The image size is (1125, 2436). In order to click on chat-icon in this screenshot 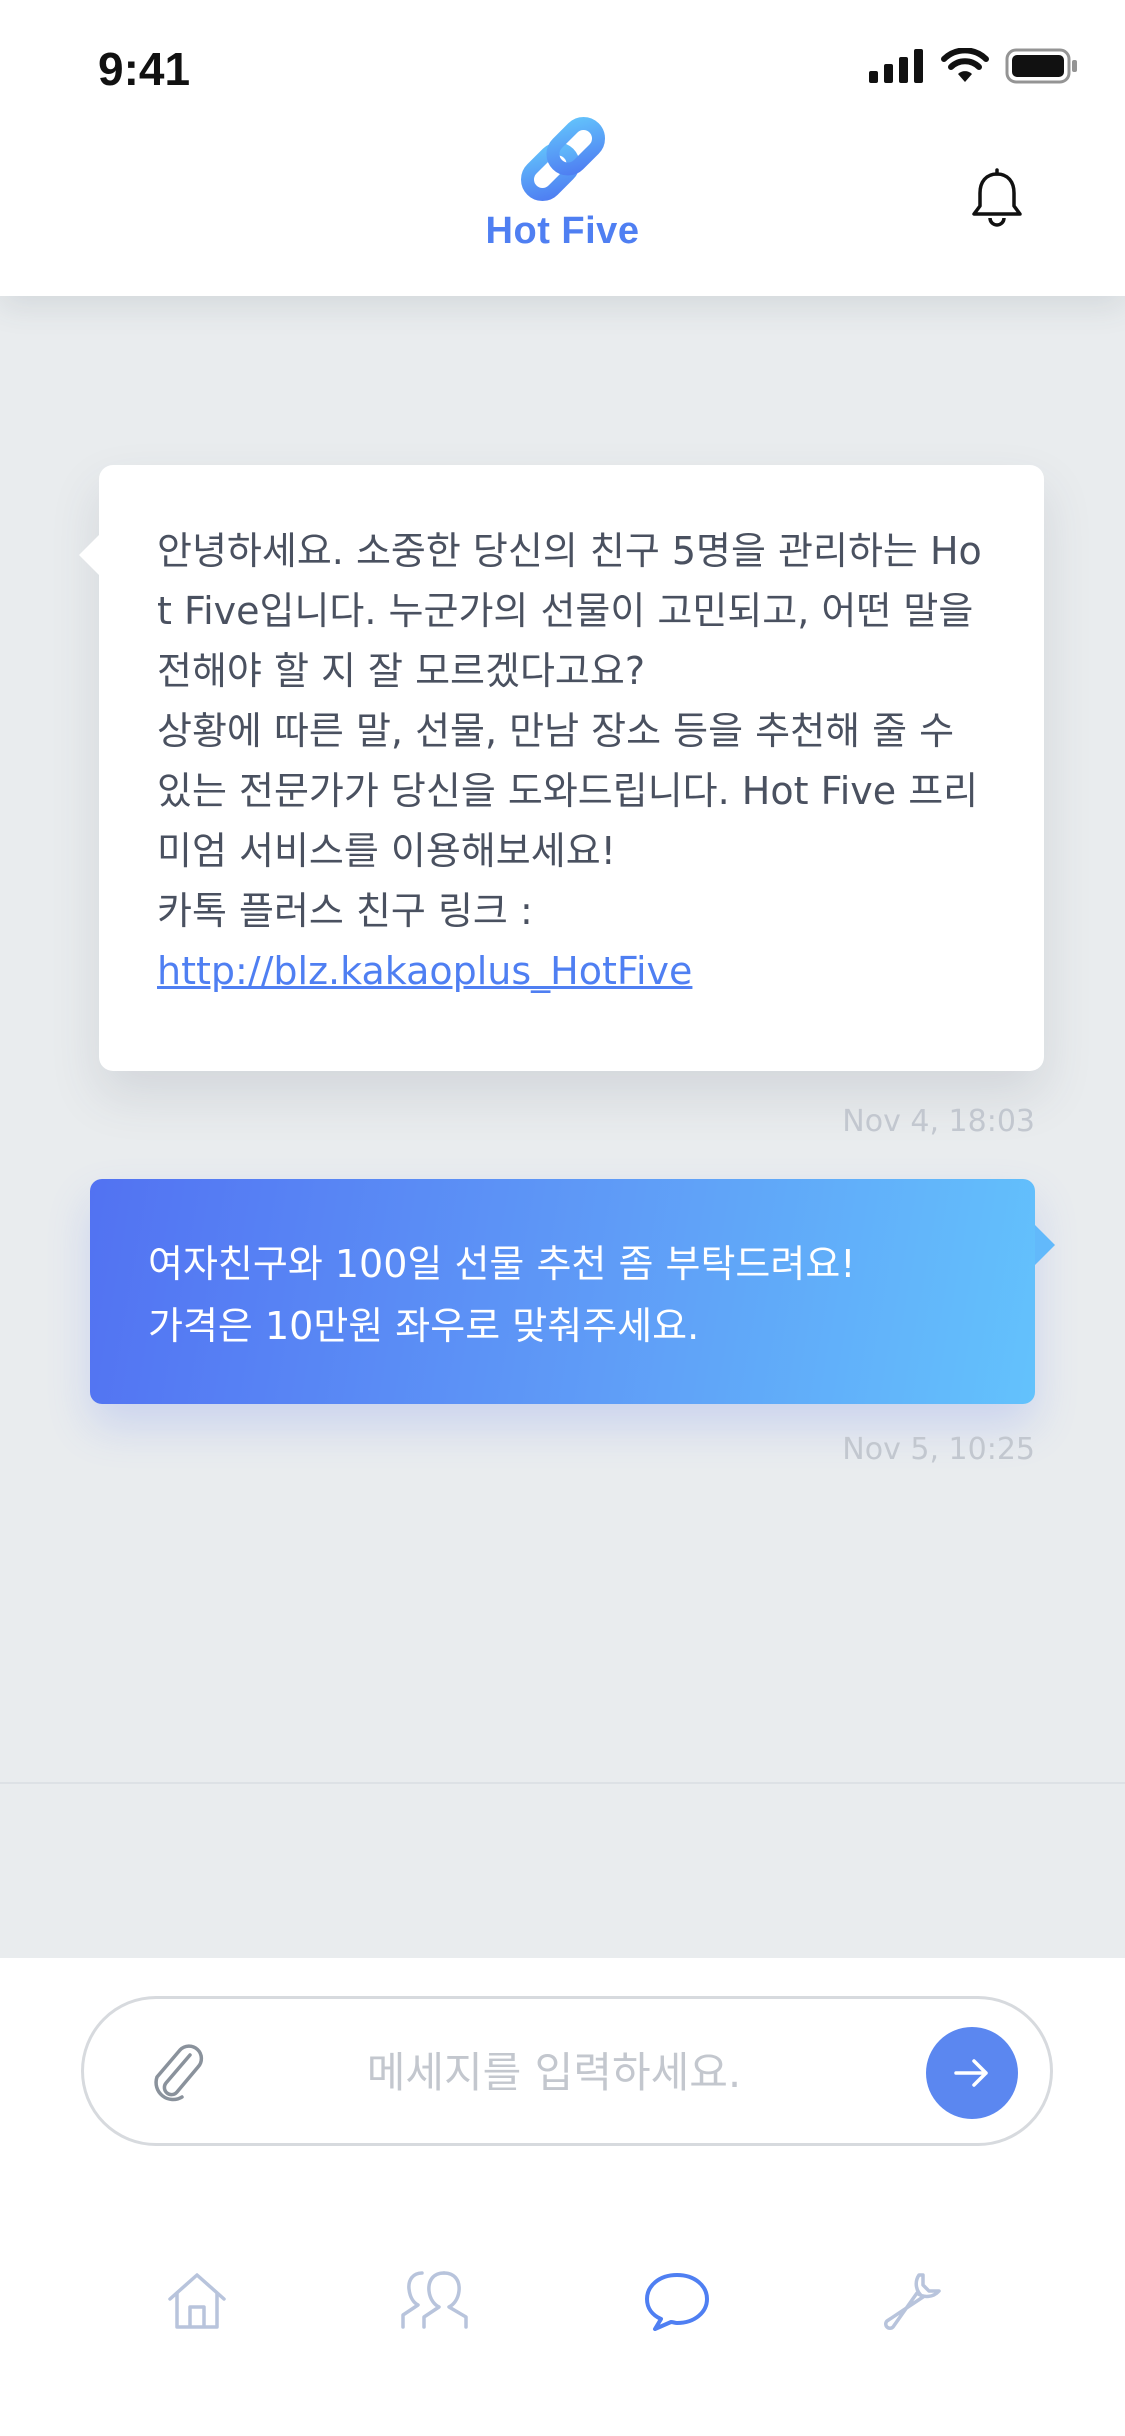, I will do `click(677, 2302)`.